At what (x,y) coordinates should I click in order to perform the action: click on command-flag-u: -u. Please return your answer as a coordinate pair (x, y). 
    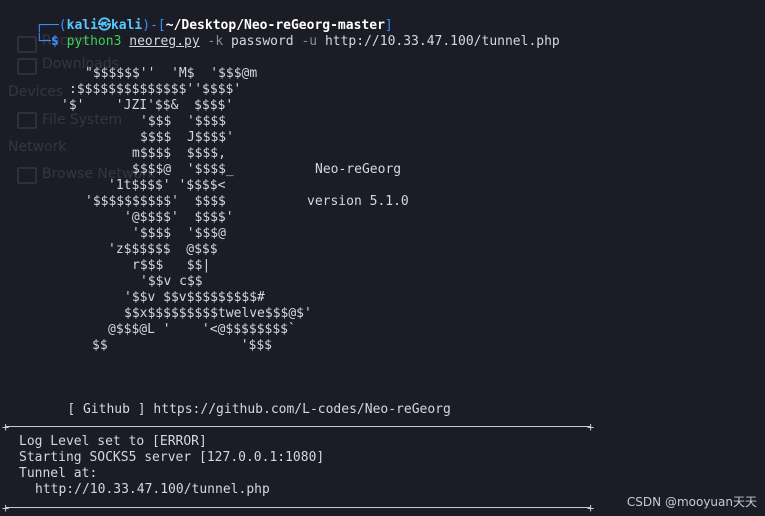
    Looking at the image, I should click on (309, 41).